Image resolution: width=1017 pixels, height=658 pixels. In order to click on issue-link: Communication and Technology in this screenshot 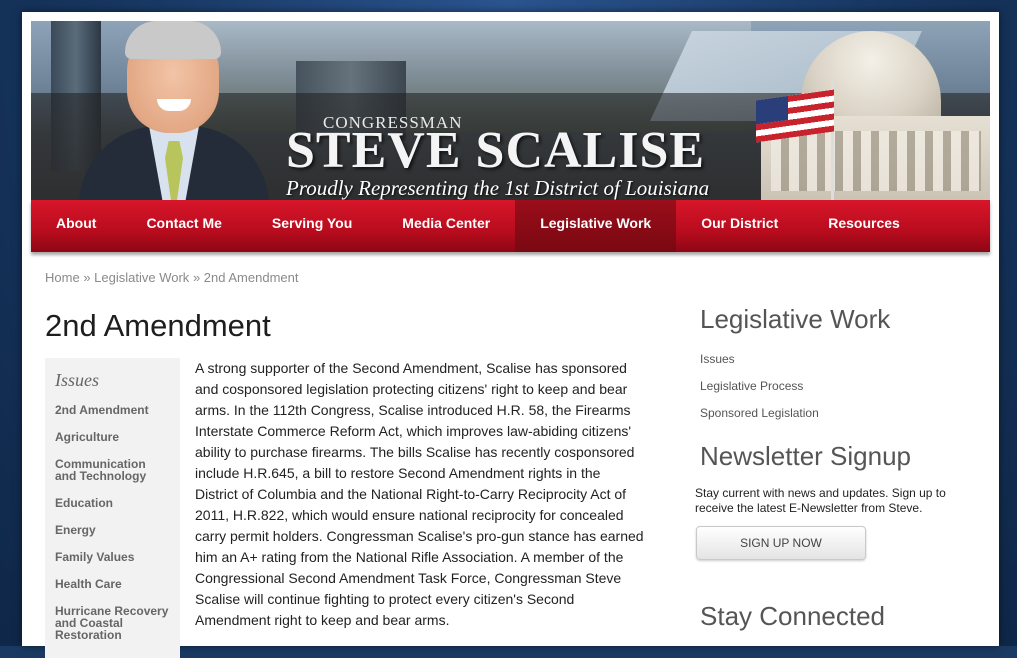, I will do `click(105, 470)`.